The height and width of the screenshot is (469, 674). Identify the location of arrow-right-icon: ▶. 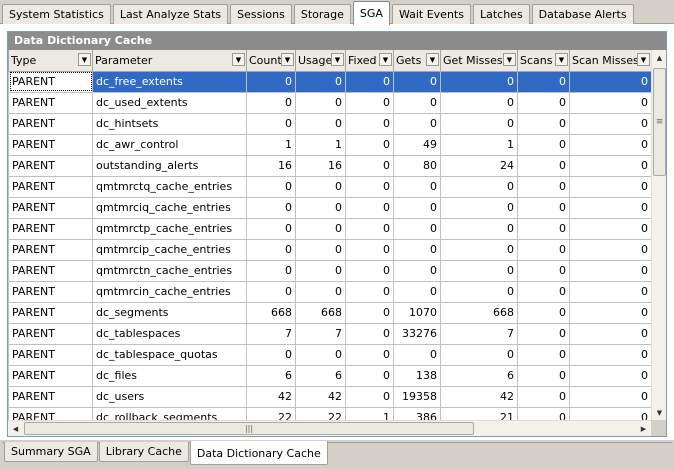
(643, 428).